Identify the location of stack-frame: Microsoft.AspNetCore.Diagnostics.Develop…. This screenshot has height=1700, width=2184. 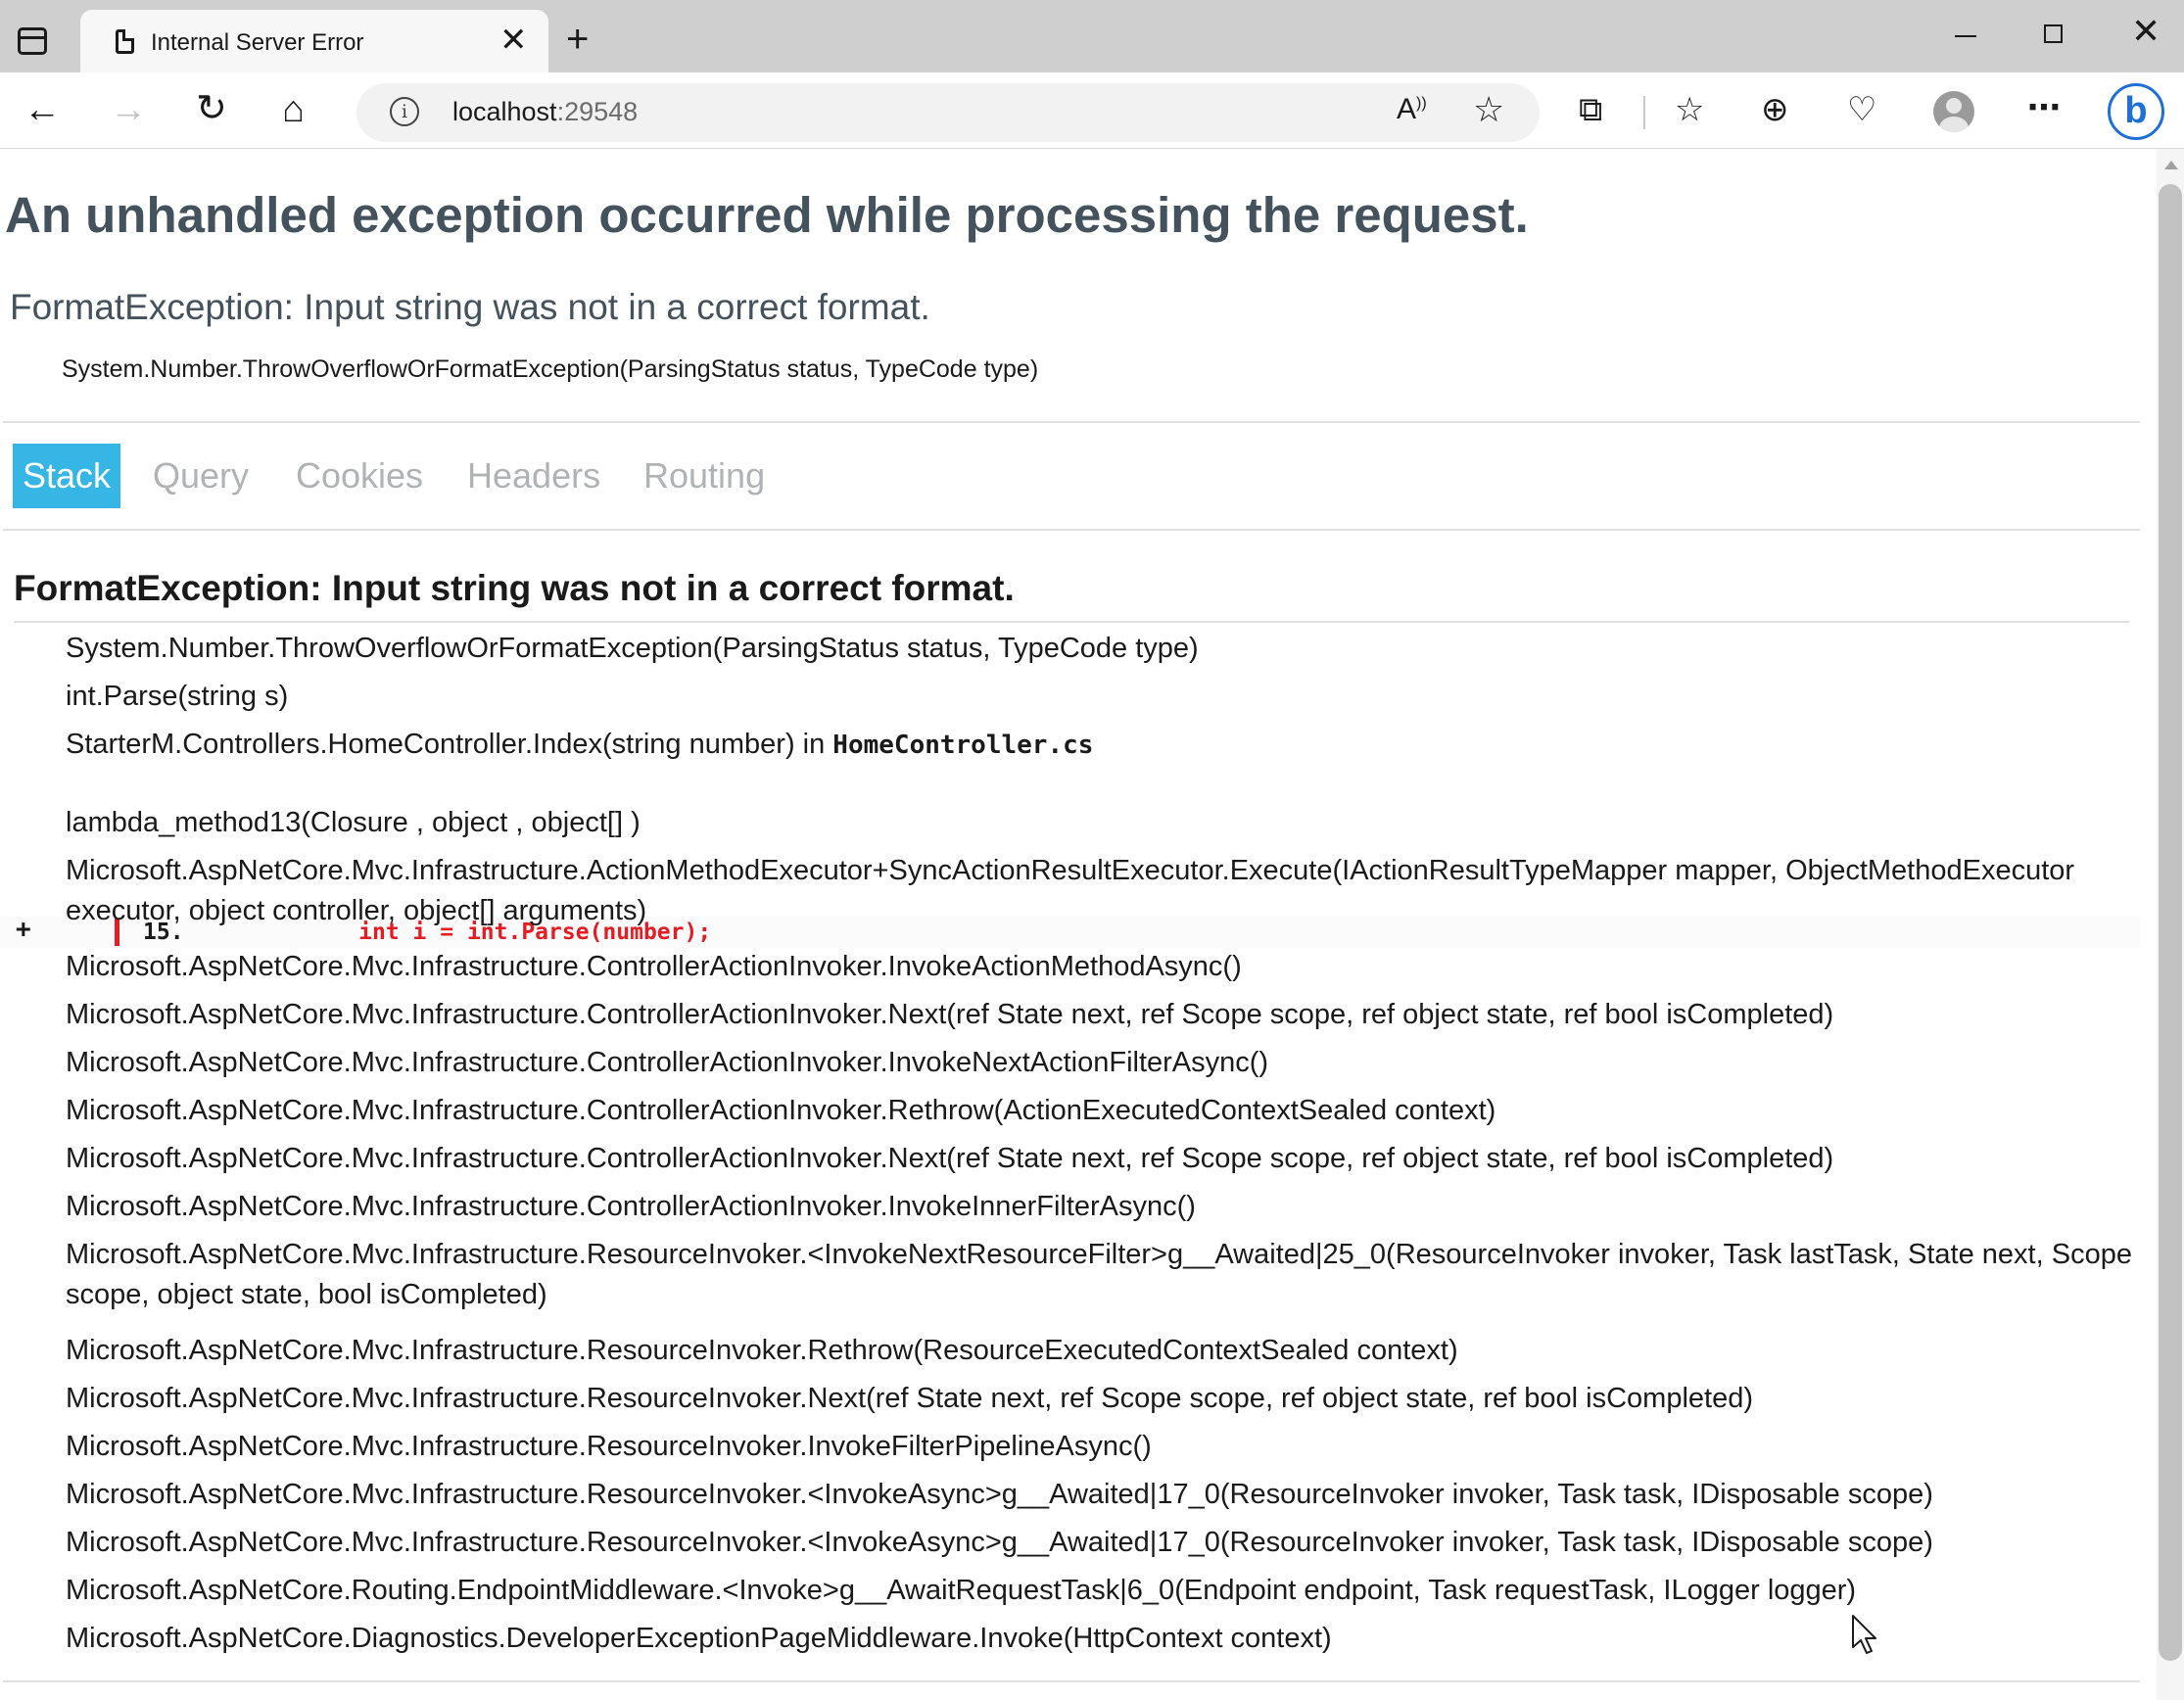
(699, 1638).